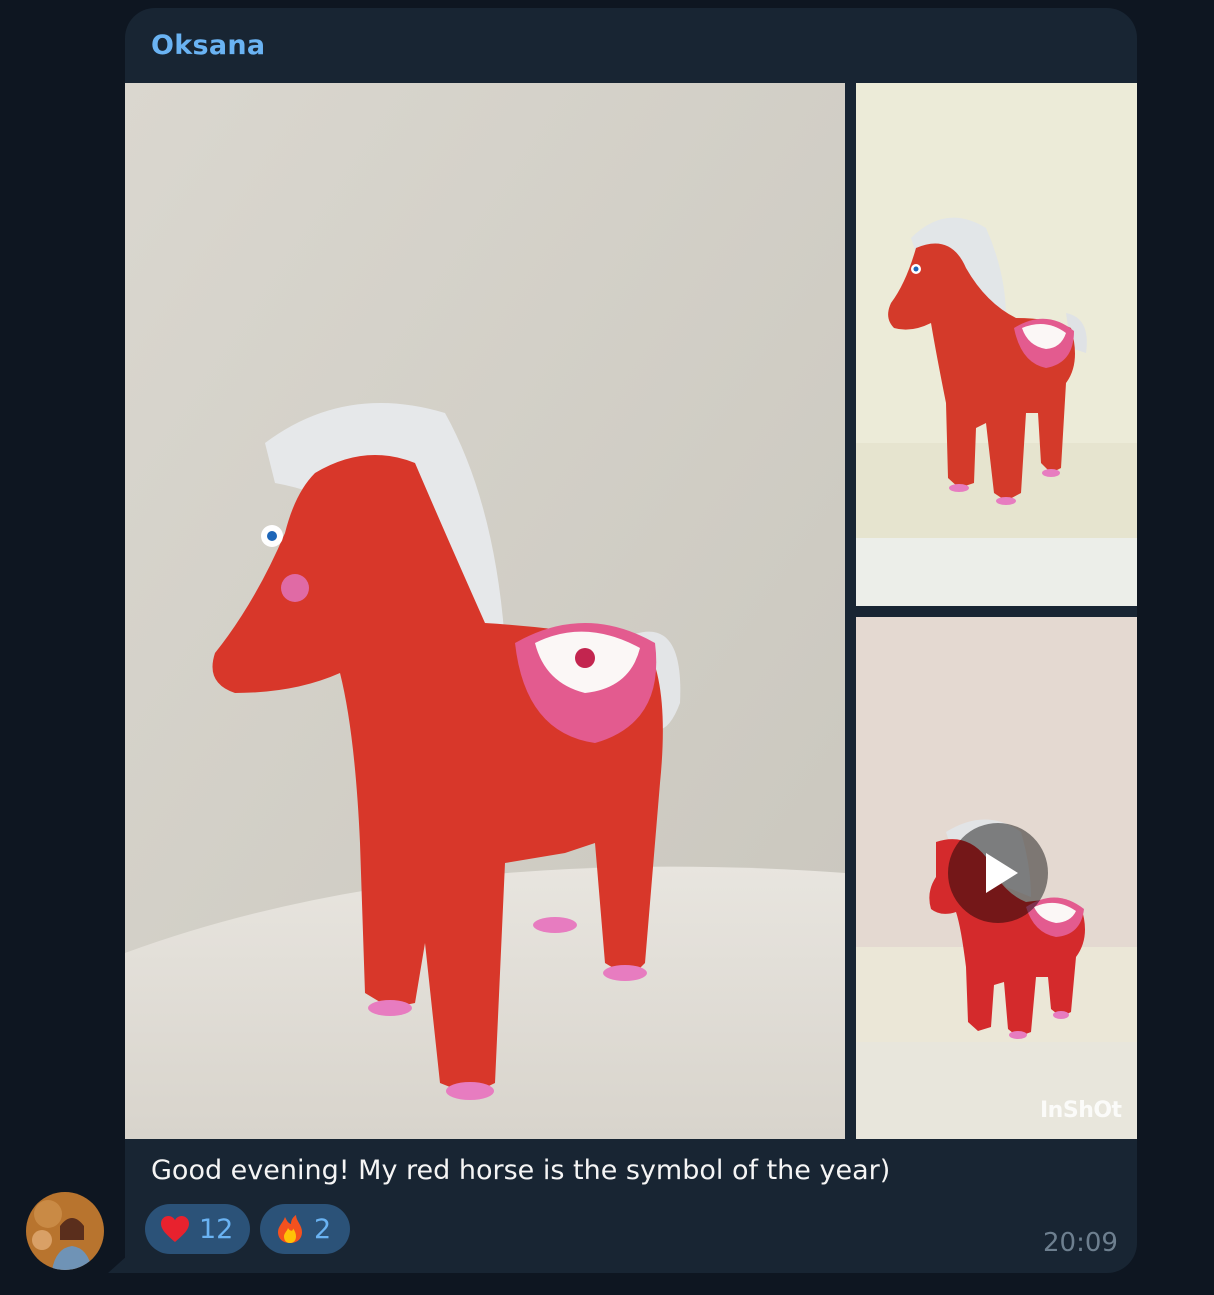 The width and height of the screenshot is (1214, 1295). Describe the element at coordinates (175, 1229) in the screenshot. I see `heart-icon` at that location.